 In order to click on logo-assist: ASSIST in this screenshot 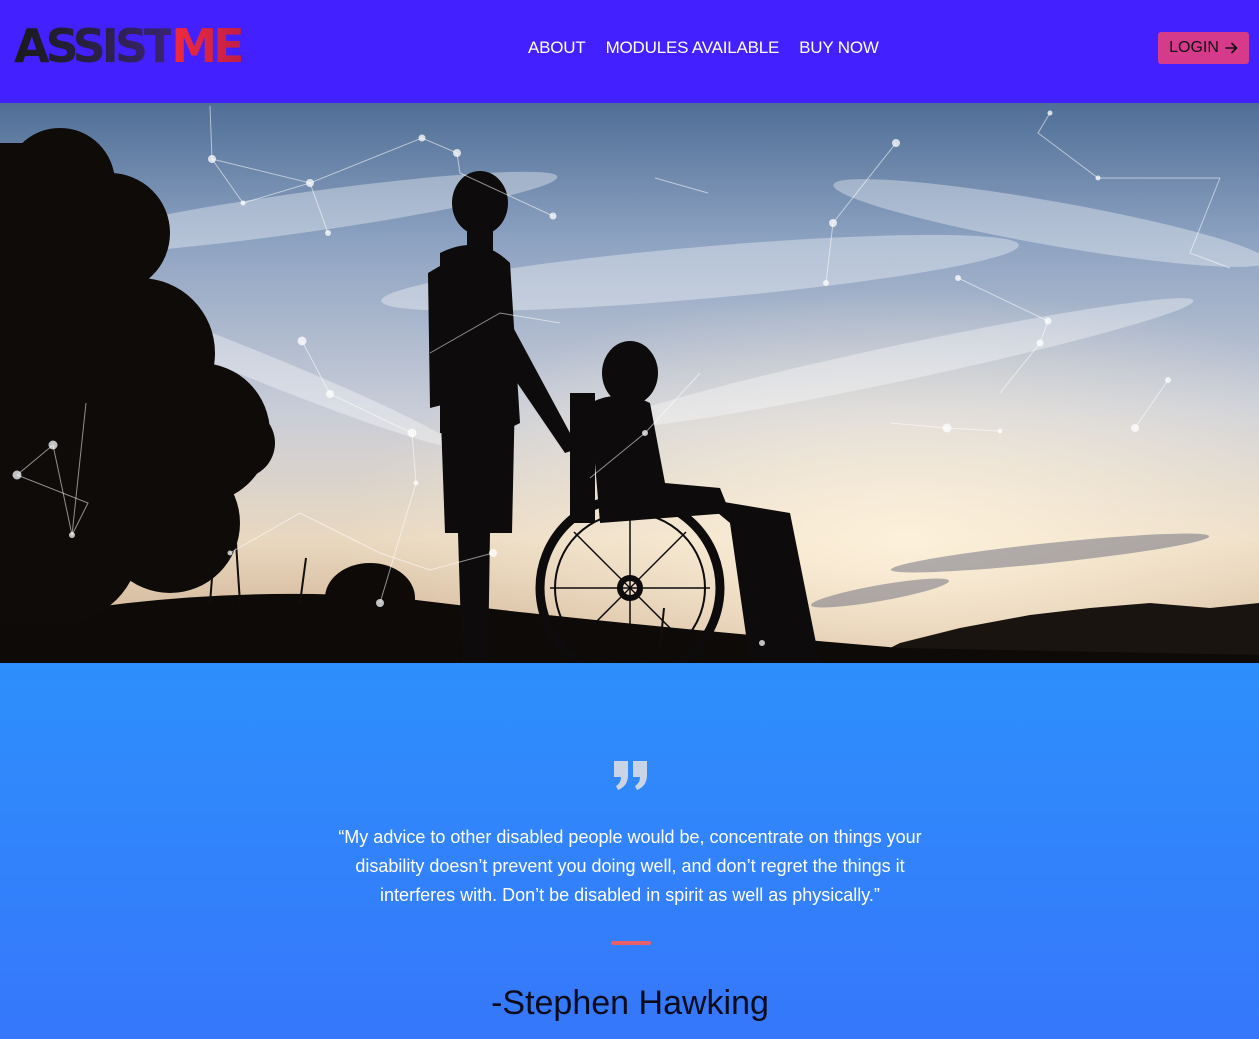, I will do `click(94, 46)`.